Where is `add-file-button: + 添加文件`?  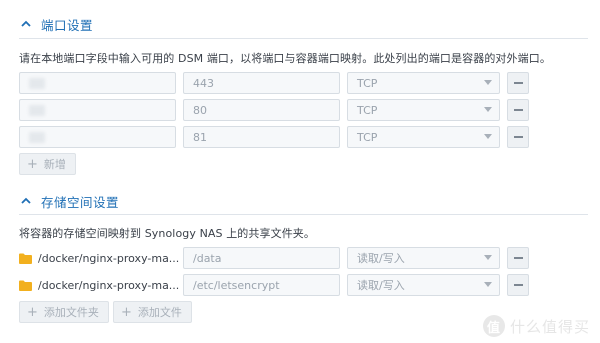 add-file-button: + 添加文件 is located at coordinates (152, 312).